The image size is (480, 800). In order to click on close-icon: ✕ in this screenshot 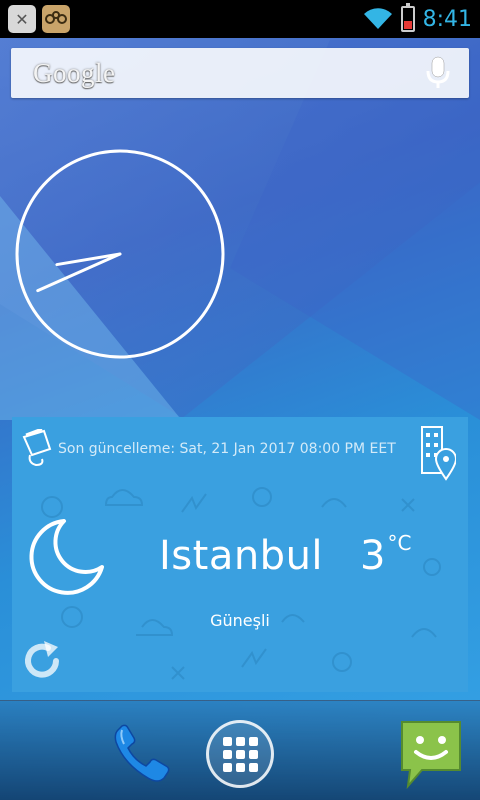, I will do `click(22, 19)`.